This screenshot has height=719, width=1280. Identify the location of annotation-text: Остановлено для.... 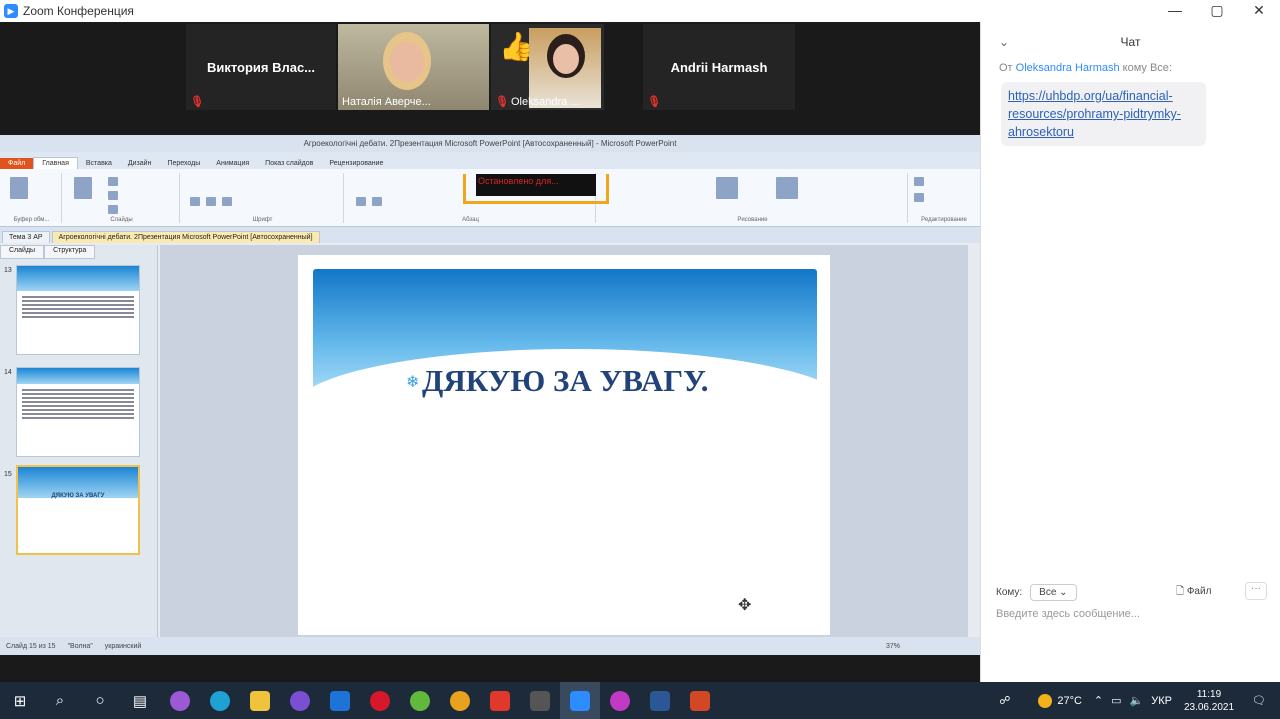
(536, 185).